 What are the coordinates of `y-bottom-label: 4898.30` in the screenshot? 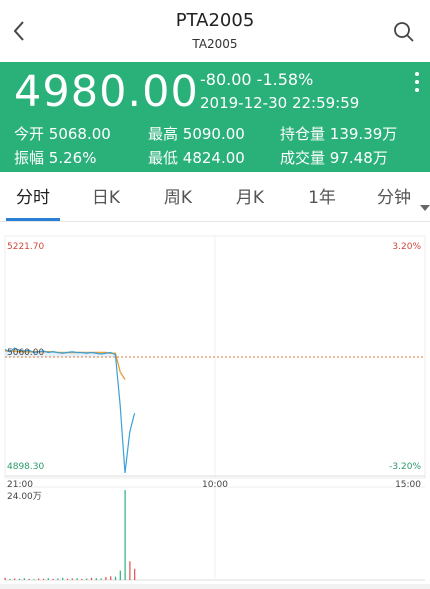 It's located at (25, 467).